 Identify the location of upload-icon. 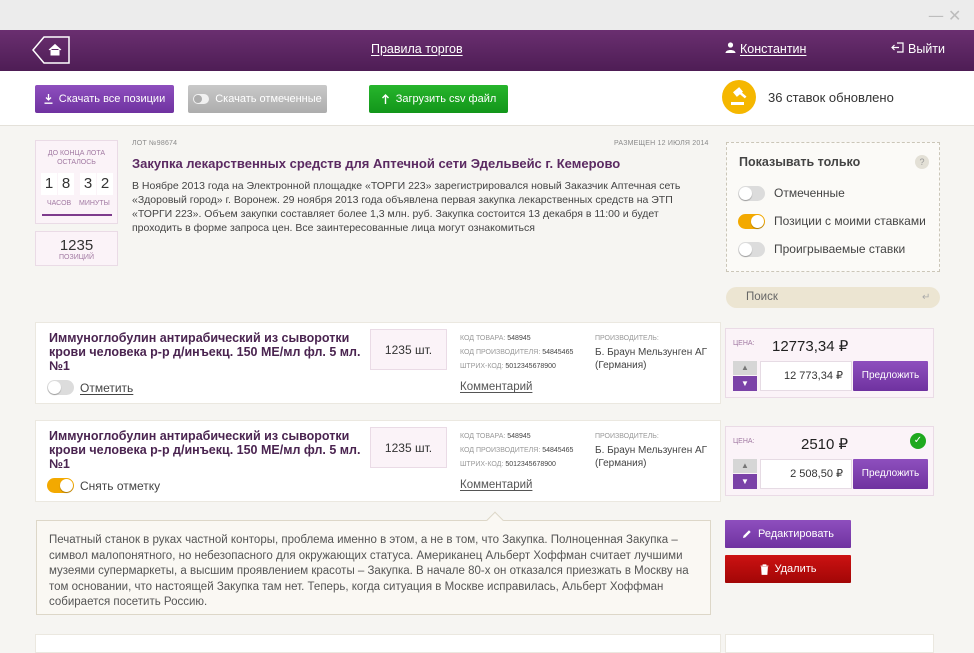
(385, 99).